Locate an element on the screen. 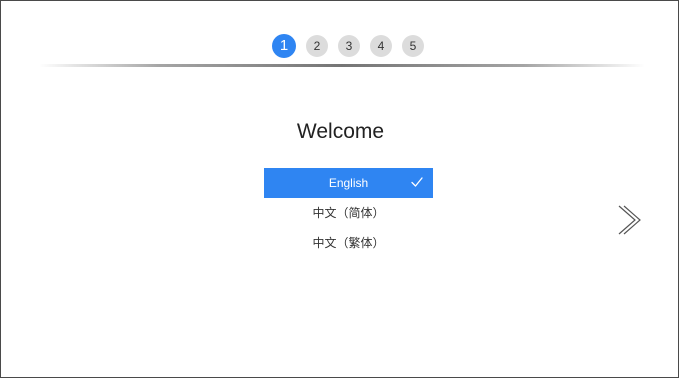 This screenshot has height=379, width=680. page-title: Welcome is located at coordinates (340, 131).